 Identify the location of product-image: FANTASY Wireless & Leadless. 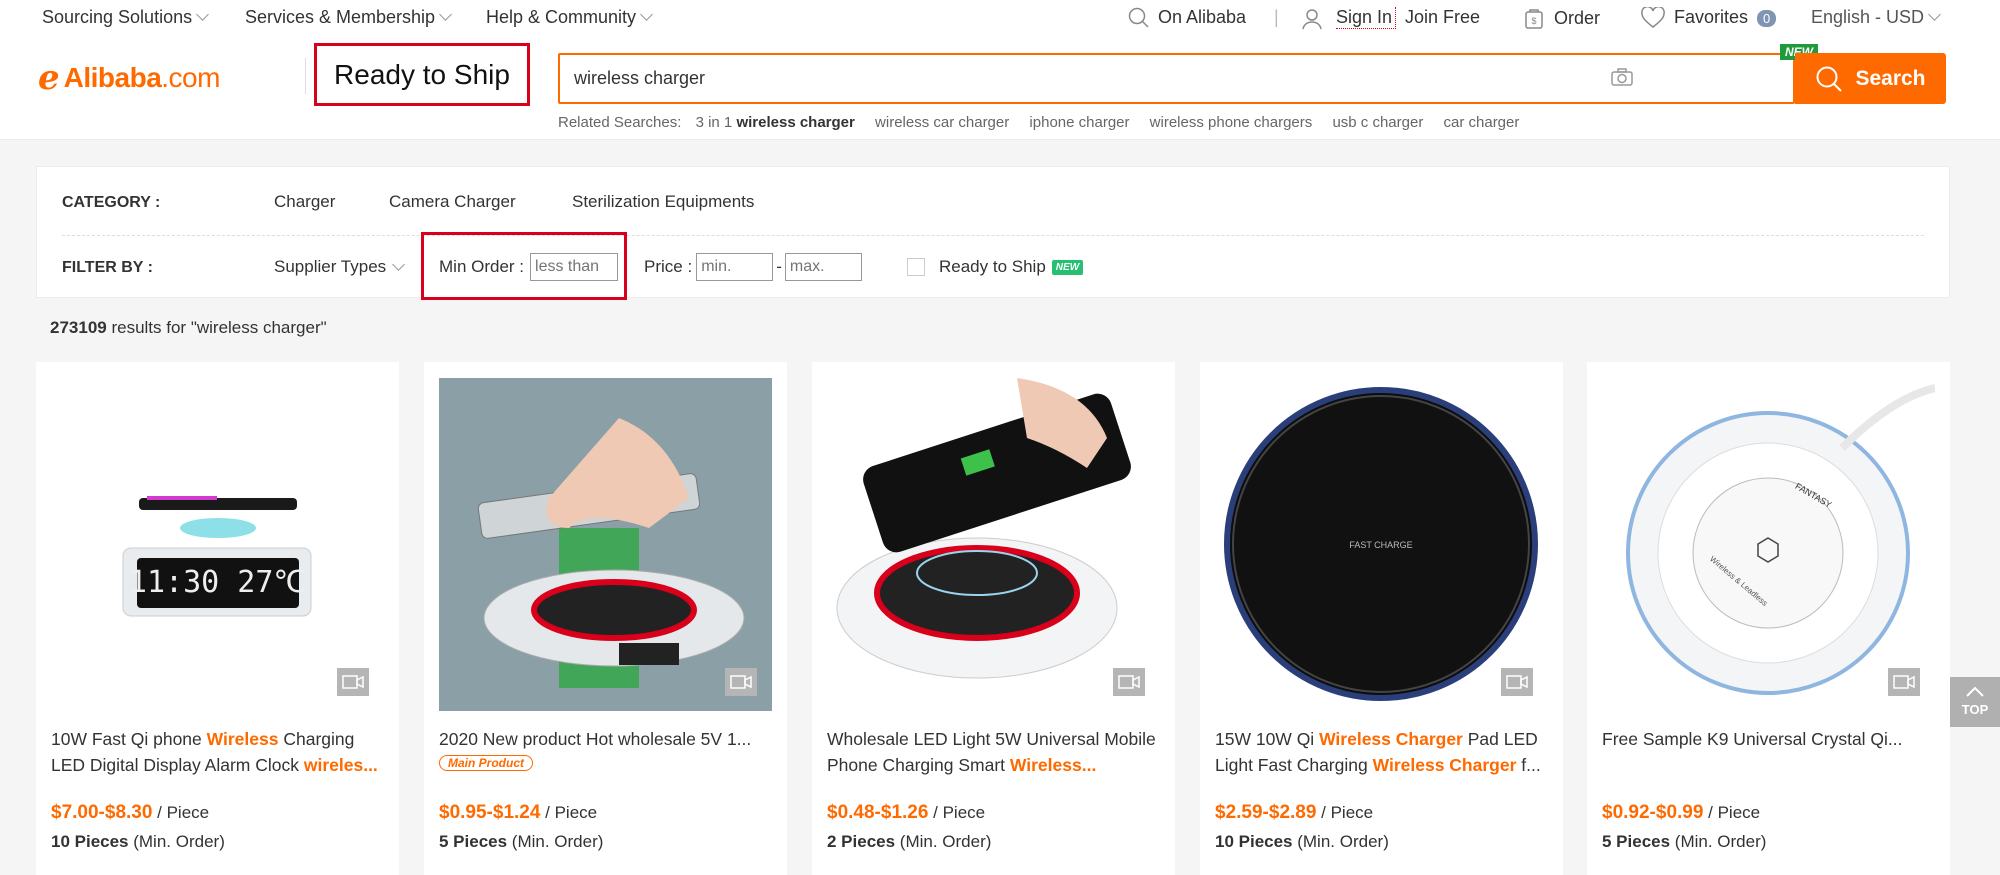
(1768, 544).